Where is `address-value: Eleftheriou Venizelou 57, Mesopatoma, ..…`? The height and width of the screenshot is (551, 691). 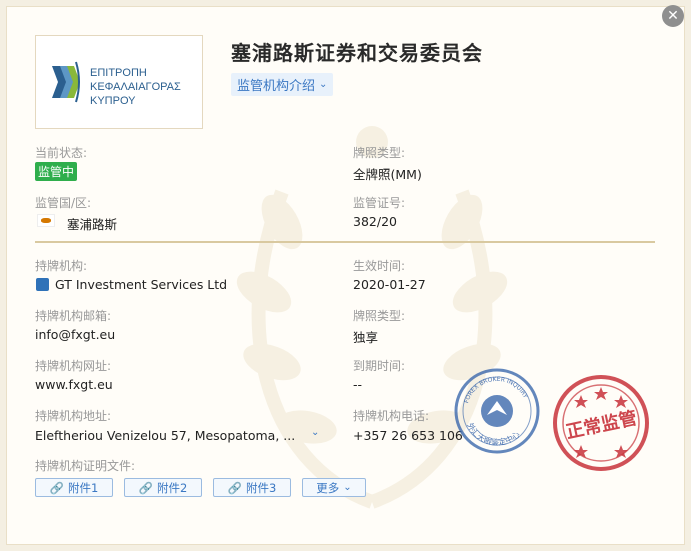 address-value: Eleftheriou Venizelou 57, Mesopatoma, ..… is located at coordinates (165, 435).